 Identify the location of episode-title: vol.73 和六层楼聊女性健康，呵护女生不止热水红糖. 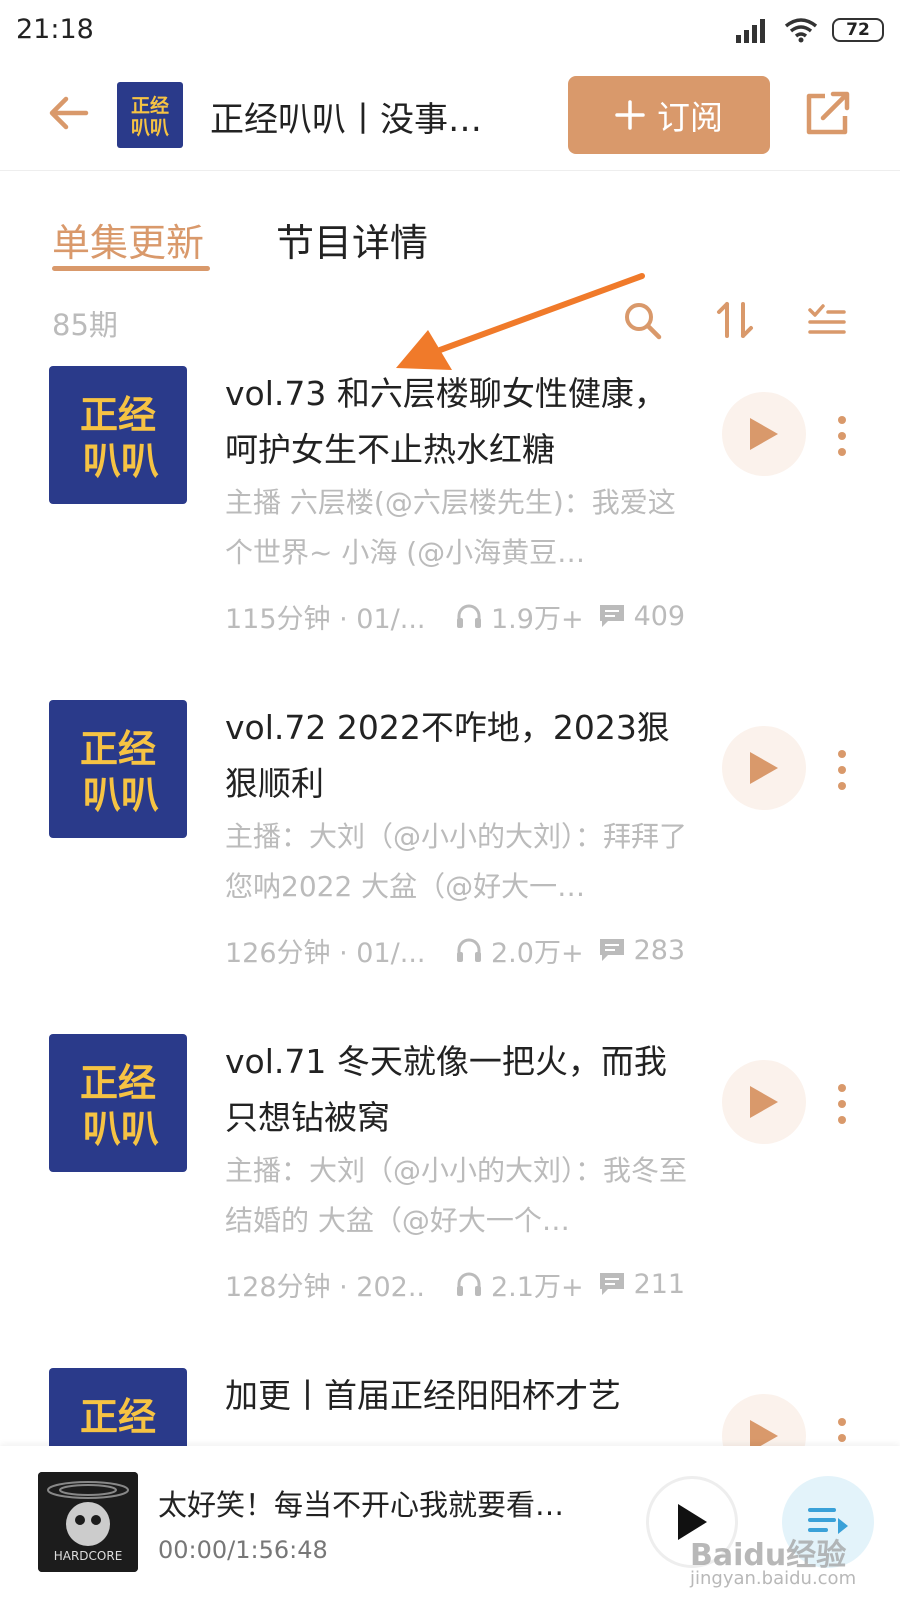
(446, 421).